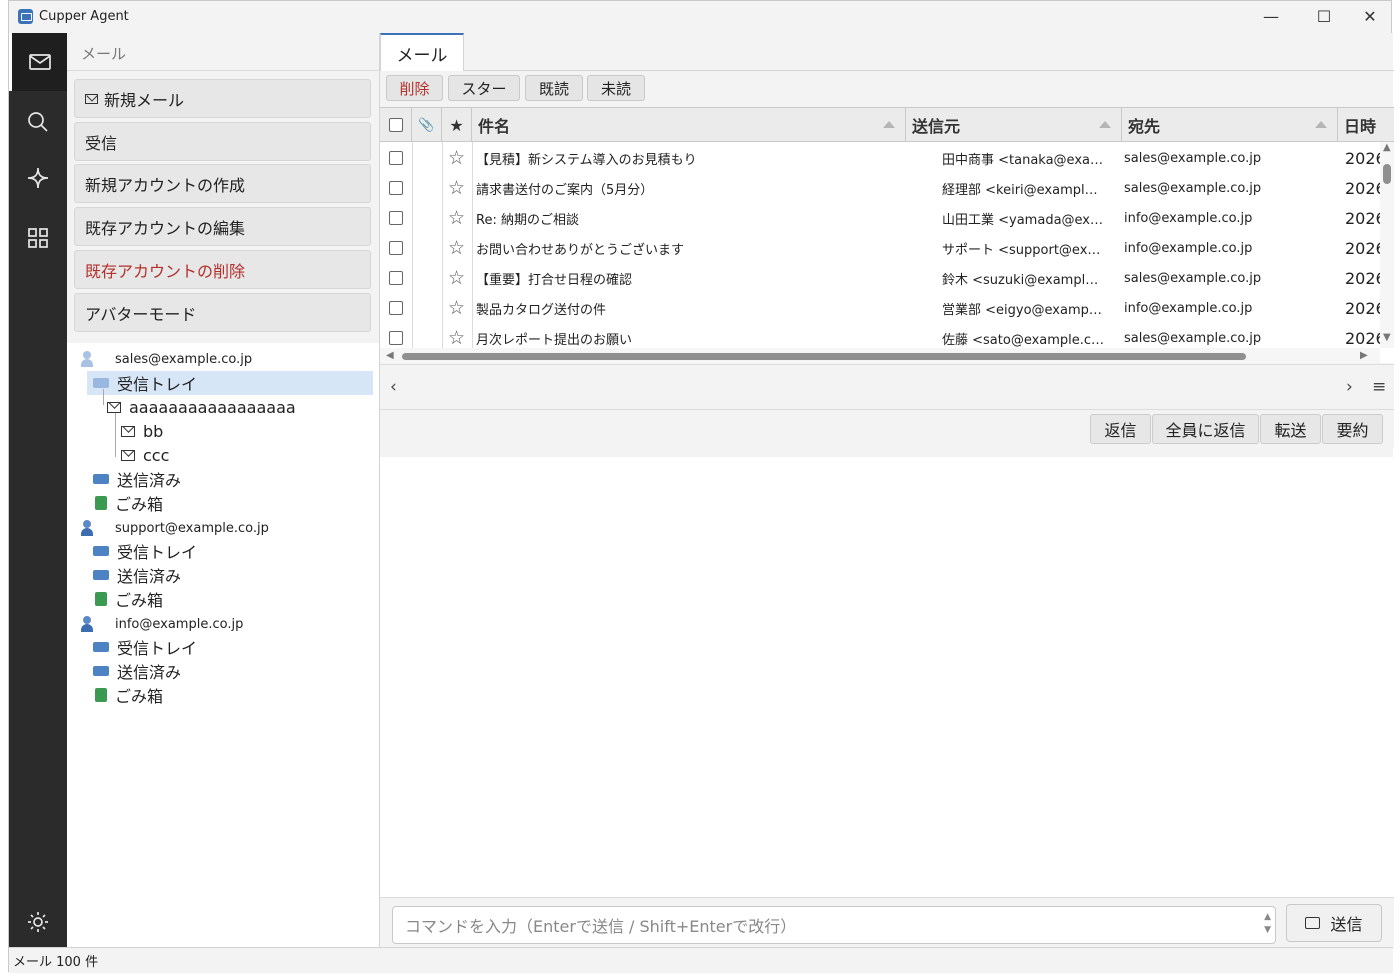 This screenshot has width=1400, height=980. Describe the element at coordinates (1379, 387) in the screenshot. I see `menu-icon: ≡` at that location.